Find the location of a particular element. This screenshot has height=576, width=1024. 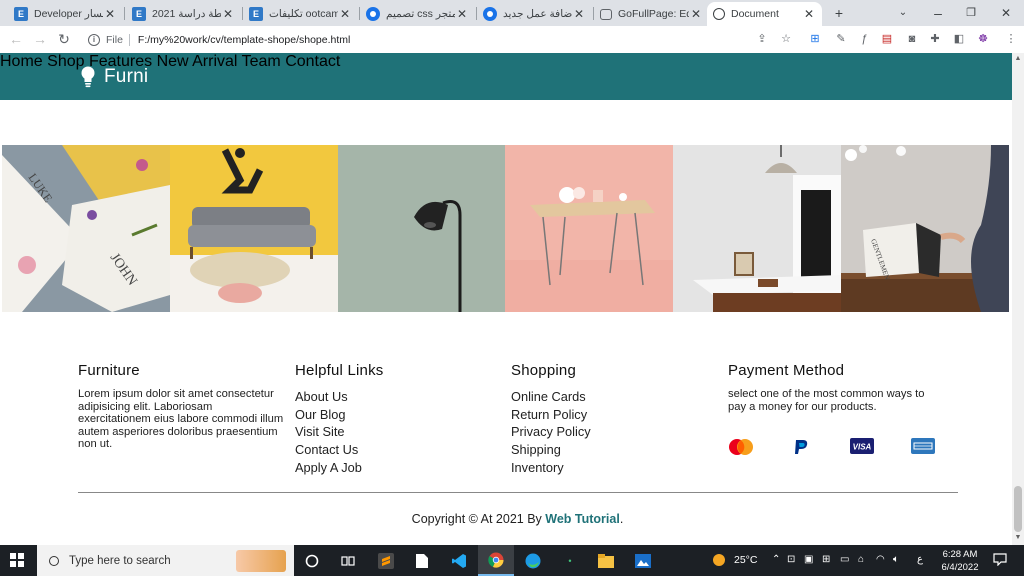

sofa-photo is located at coordinates (253, 228).